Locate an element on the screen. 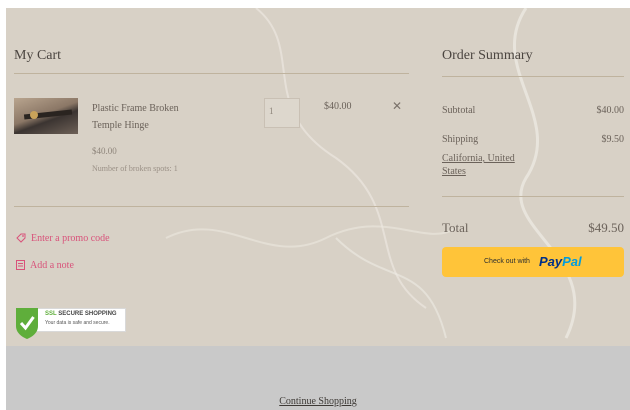 The width and height of the screenshot is (630, 410). ssl-badge-title: SSL SECURE SHOPPING is located at coordinates (81, 314).